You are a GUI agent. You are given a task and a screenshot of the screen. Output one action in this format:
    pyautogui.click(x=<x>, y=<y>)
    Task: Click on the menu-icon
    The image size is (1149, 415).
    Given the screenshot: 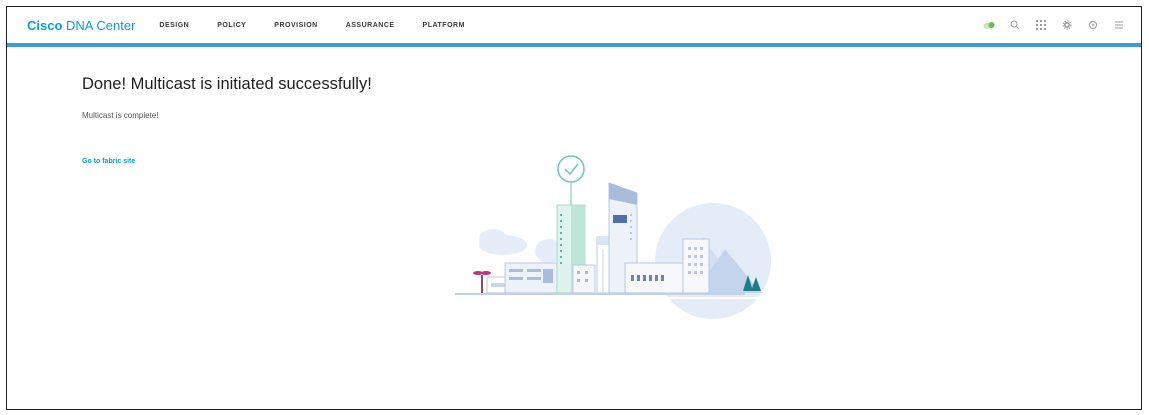 What is the action you would take?
    pyautogui.click(x=1119, y=25)
    